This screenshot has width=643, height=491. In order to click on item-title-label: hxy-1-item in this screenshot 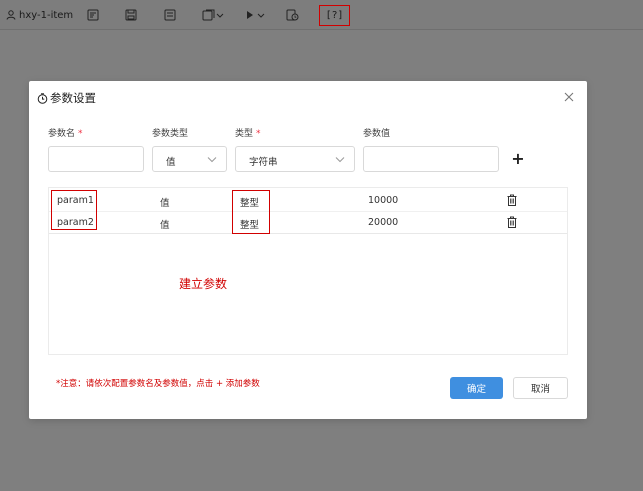, I will do `click(46, 15)`.